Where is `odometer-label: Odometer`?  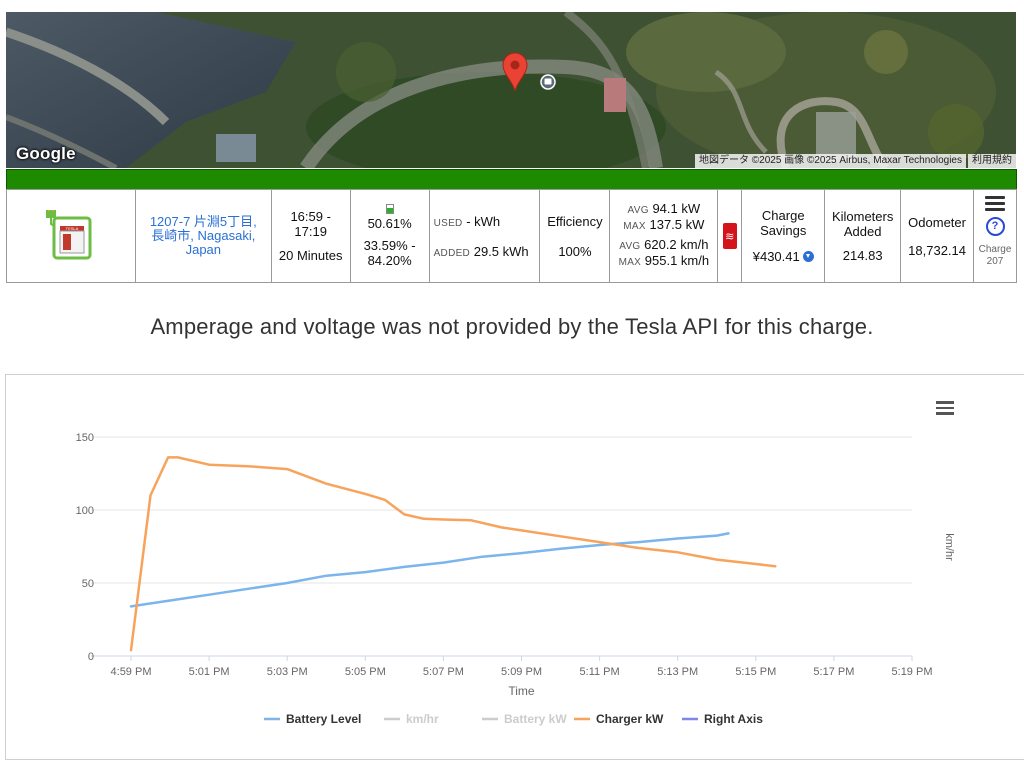
odometer-label: Odometer is located at coordinates (937, 222).